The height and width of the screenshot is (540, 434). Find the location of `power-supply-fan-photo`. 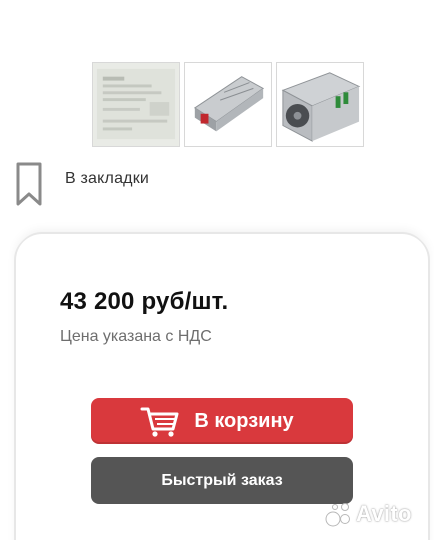

power-supply-fan-photo is located at coordinates (320, 104).